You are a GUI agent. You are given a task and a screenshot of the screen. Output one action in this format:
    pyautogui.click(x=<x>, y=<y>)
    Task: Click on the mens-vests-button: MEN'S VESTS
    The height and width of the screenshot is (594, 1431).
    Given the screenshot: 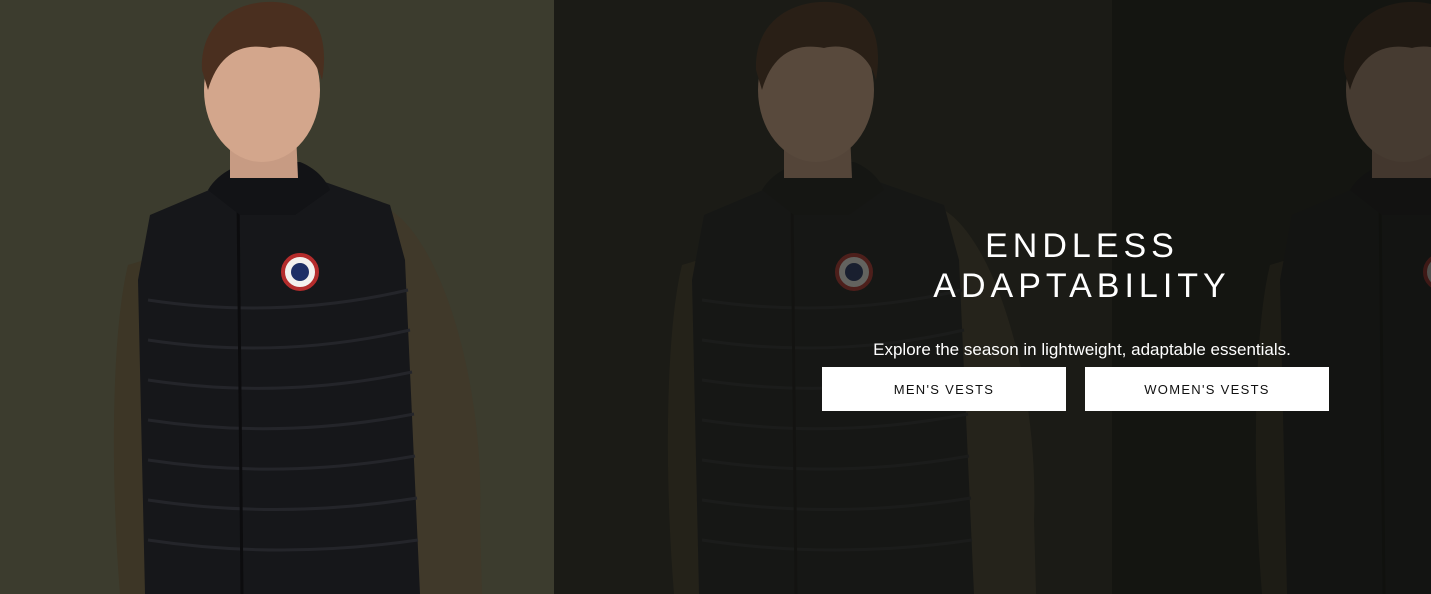 What is the action you would take?
    pyautogui.click(x=944, y=389)
    